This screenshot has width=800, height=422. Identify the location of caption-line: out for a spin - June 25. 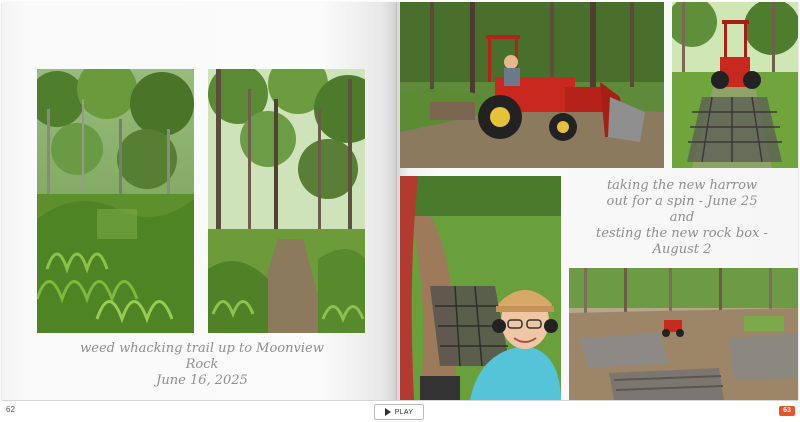
(682, 201).